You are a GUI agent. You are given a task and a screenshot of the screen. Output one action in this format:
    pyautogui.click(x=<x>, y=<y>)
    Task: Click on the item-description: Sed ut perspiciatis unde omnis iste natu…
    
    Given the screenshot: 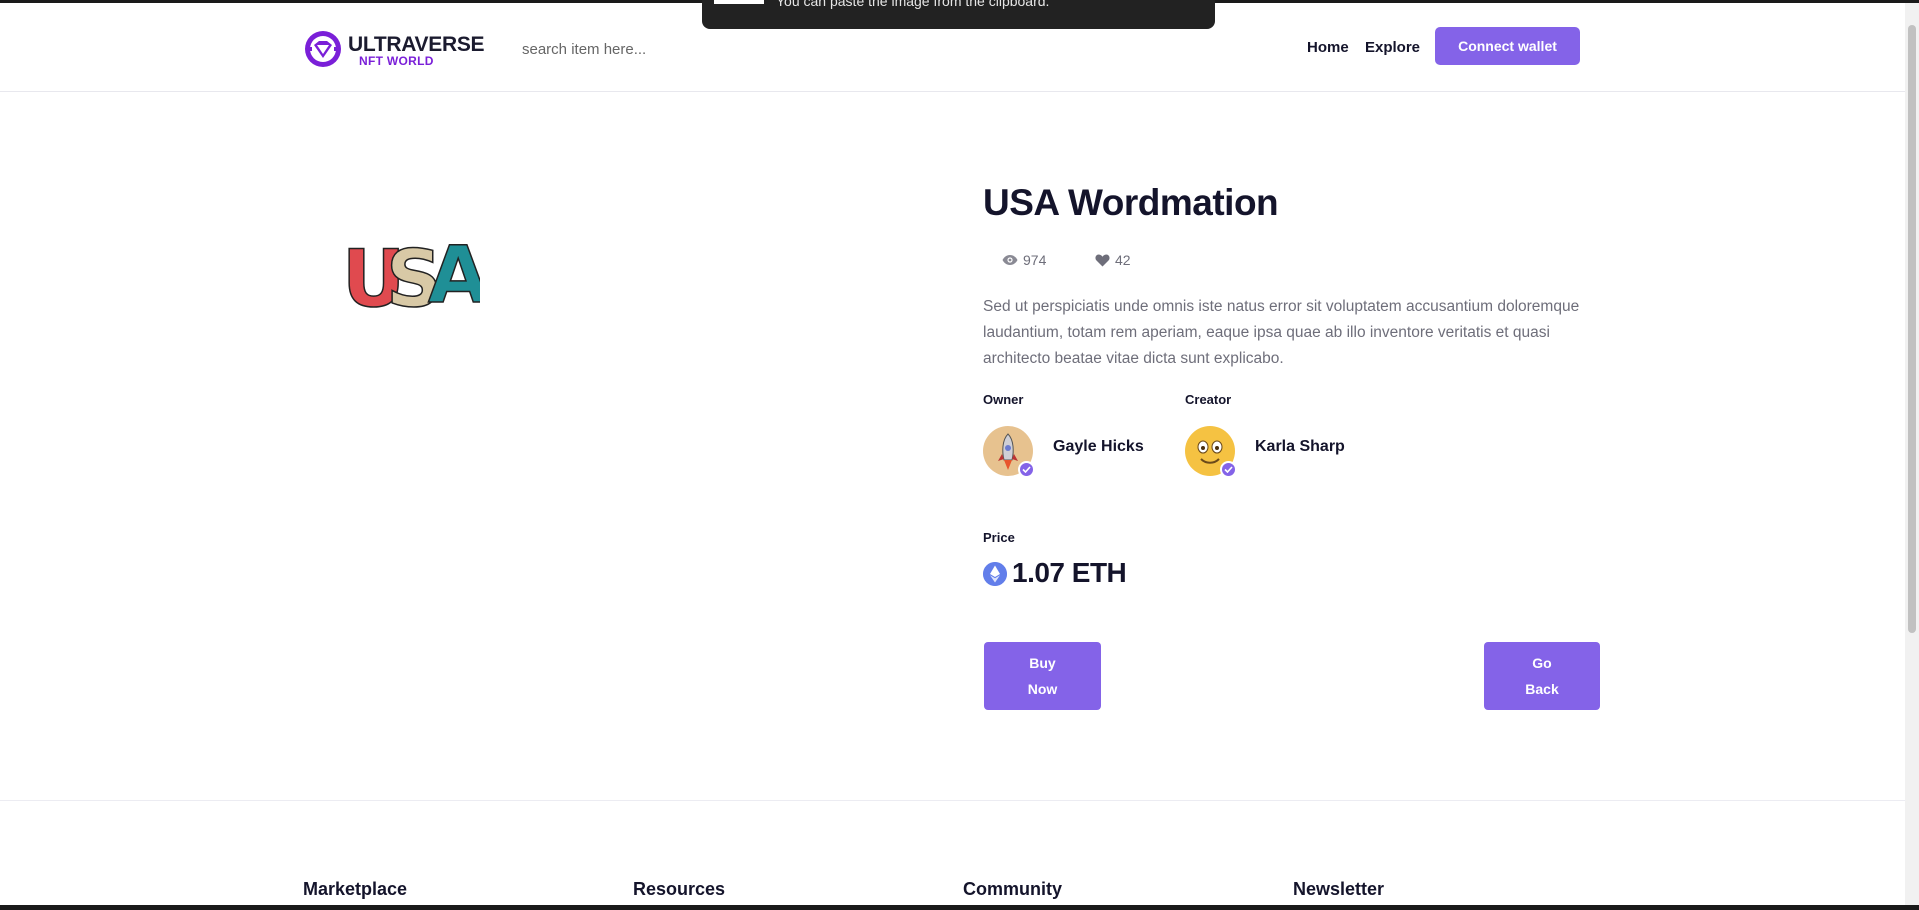 What is the action you would take?
    pyautogui.click(x=1281, y=332)
    